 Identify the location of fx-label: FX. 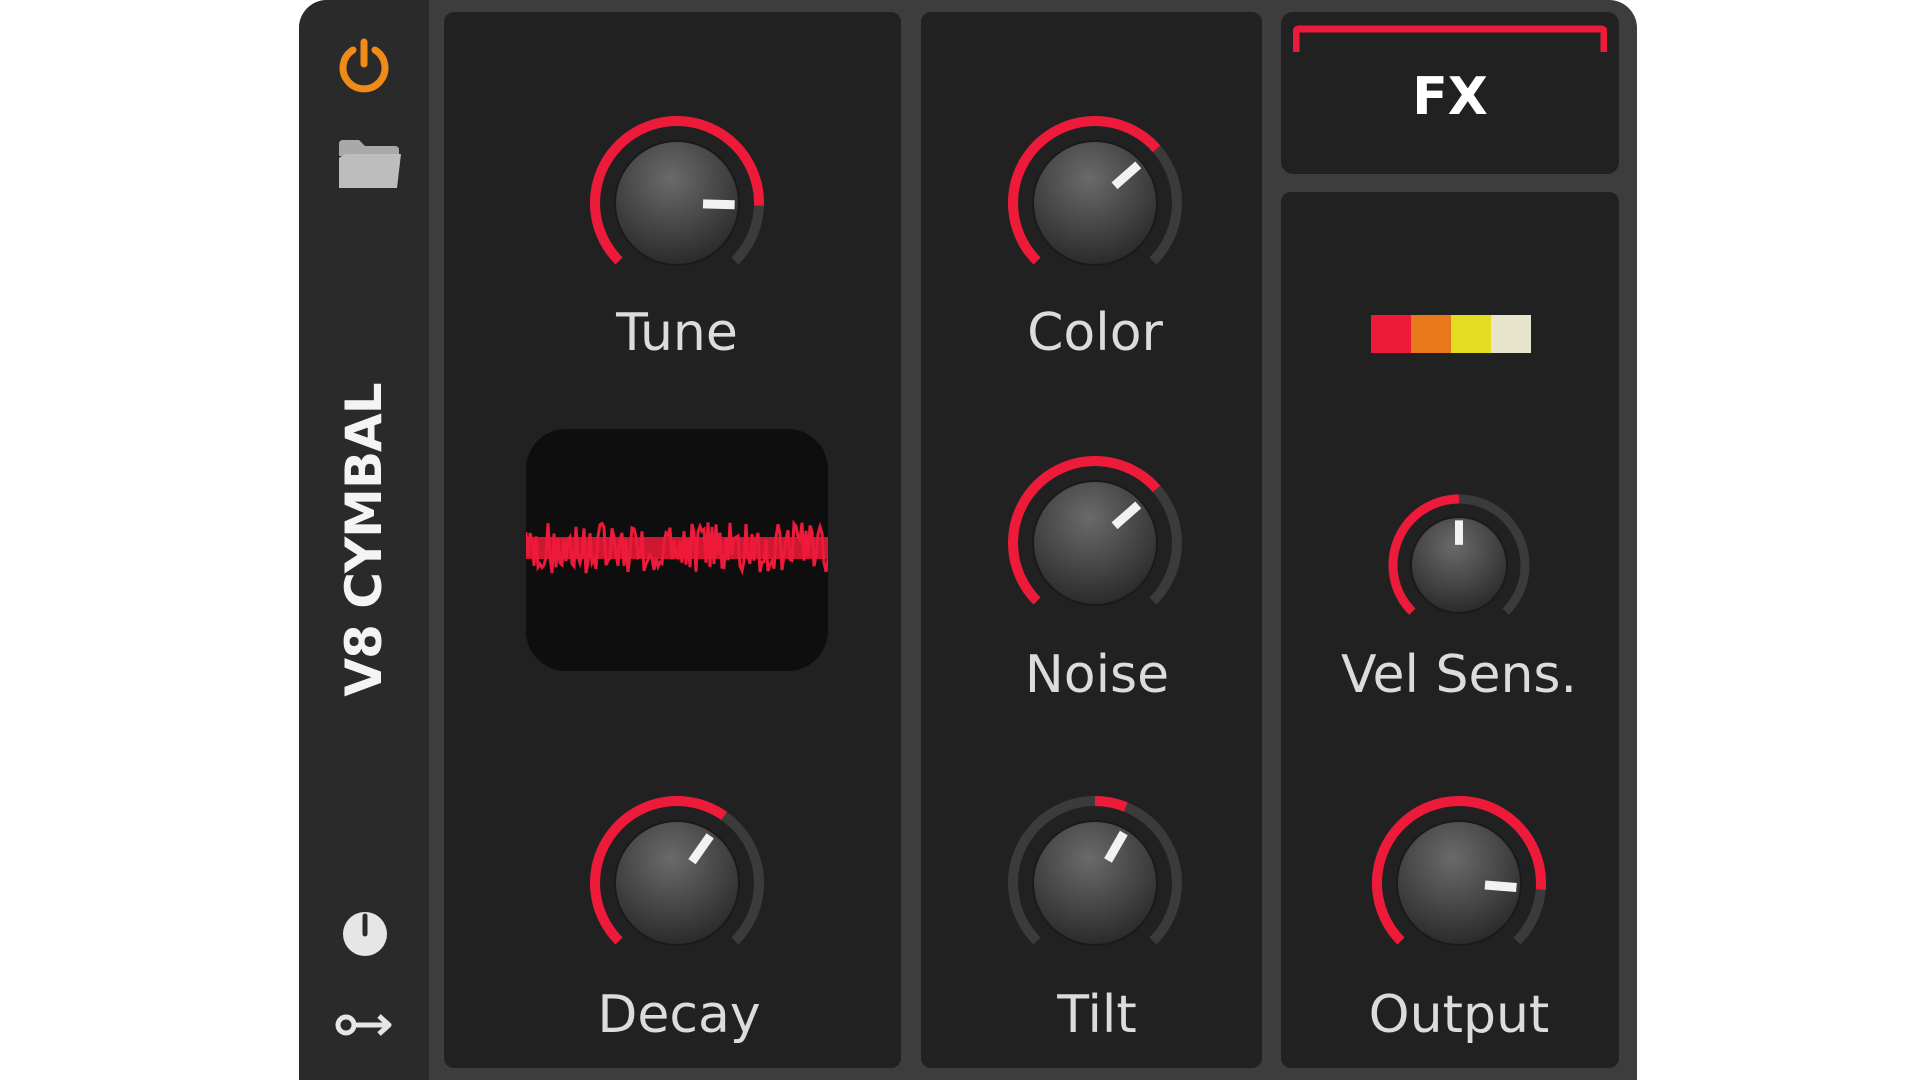
(1450, 97).